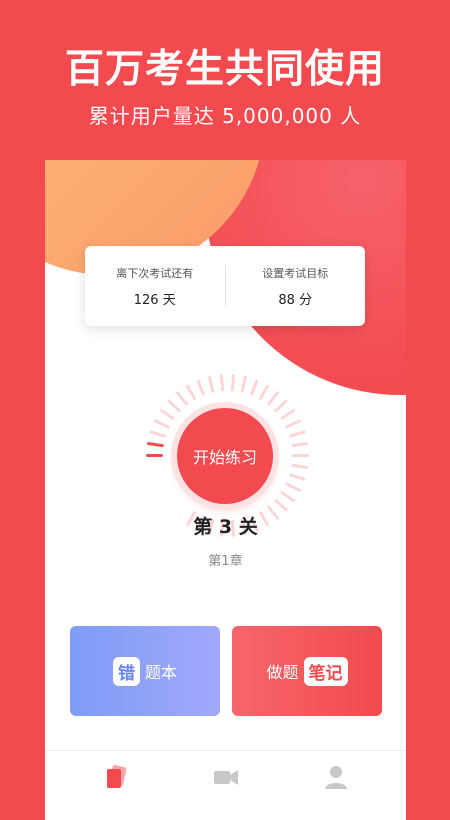 The image size is (450, 820). I want to click on target-label: 设置考试目标, so click(295, 273).